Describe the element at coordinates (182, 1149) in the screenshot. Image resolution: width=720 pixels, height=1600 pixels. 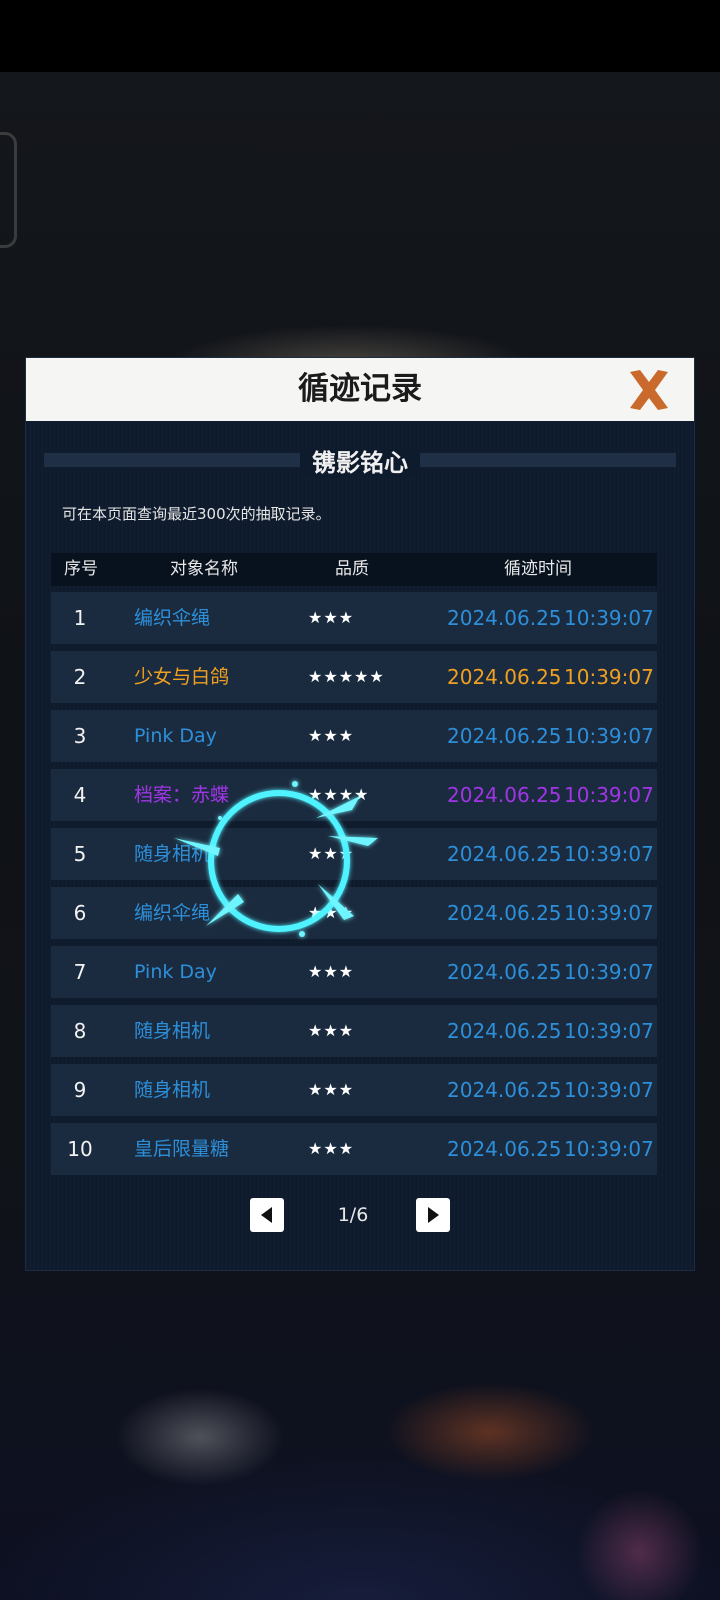
I see `row-item-name: 皇后限量糖` at that location.